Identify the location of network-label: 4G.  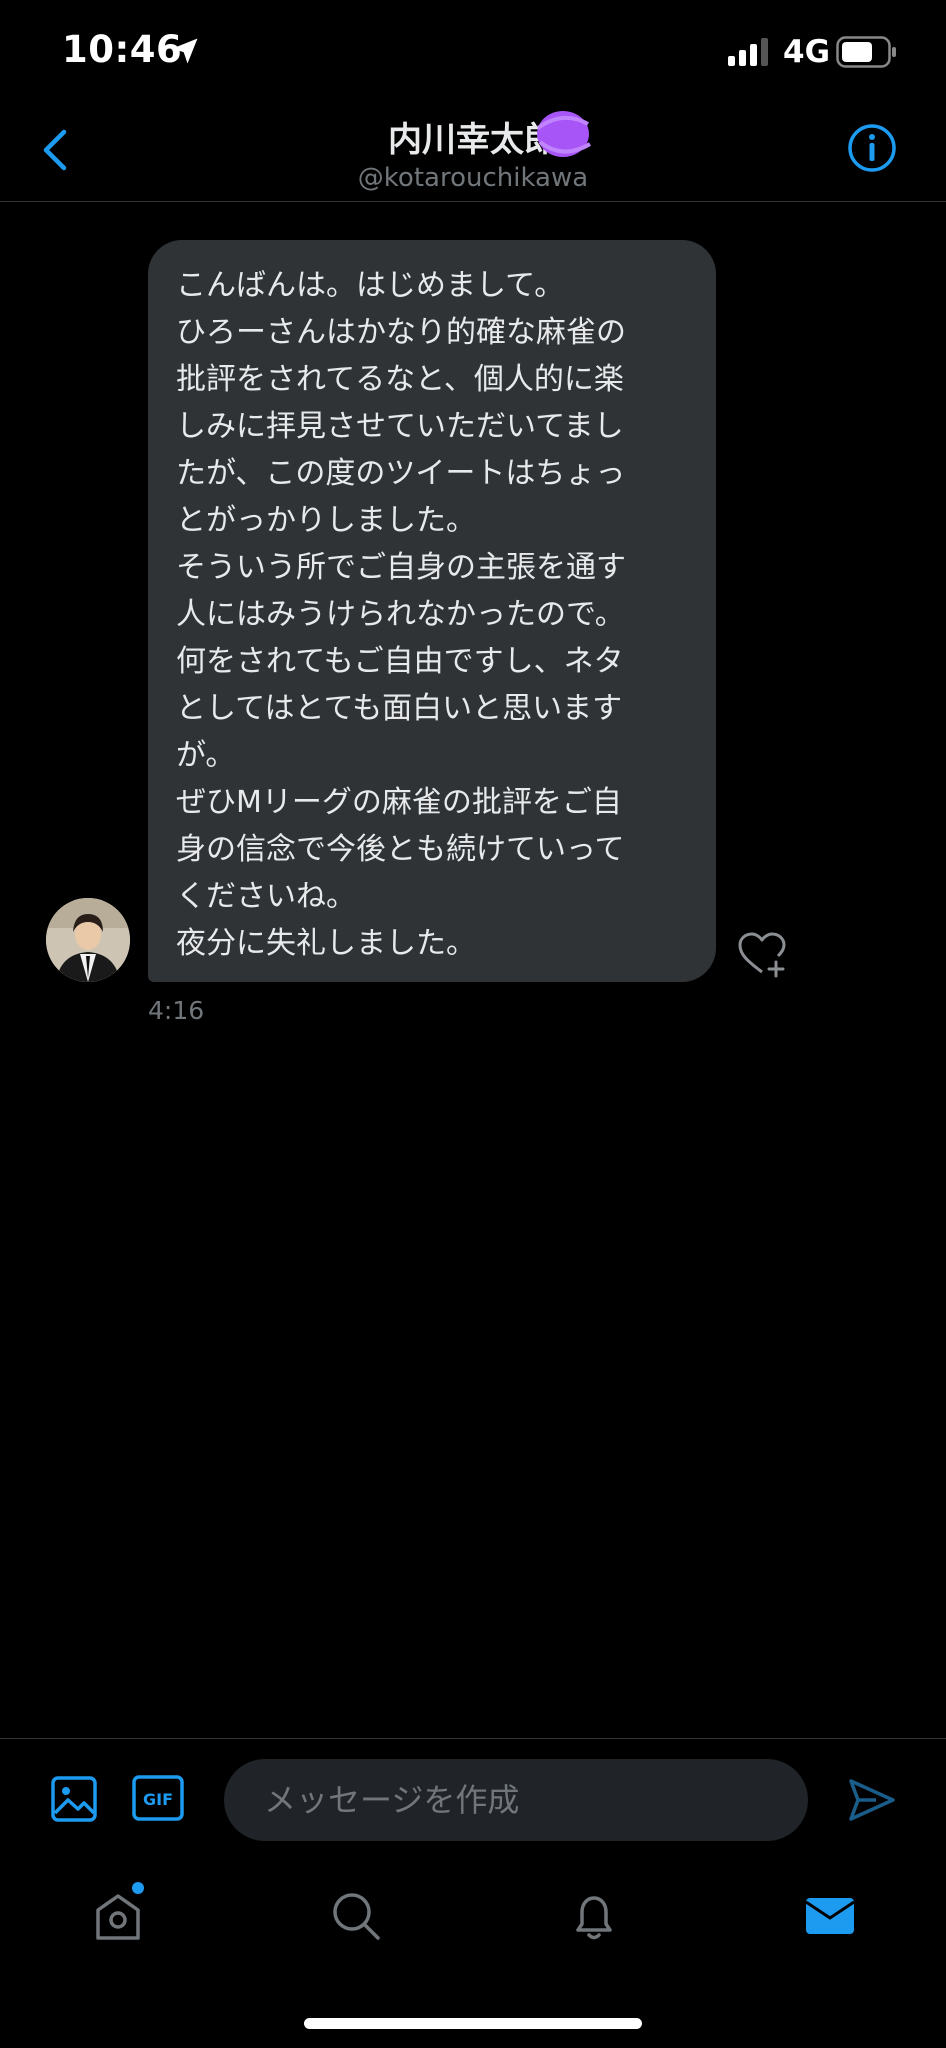
(807, 52).